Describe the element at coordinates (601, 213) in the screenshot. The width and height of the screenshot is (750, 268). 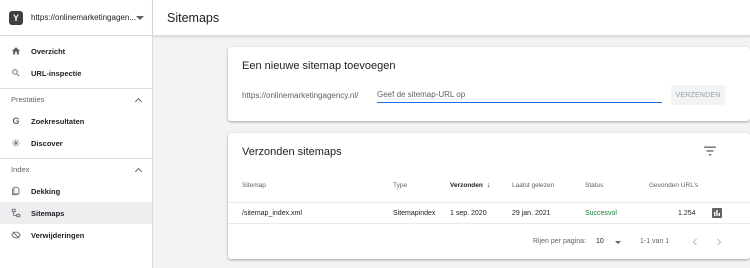
I see `cell-status: Succesvol` at that location.